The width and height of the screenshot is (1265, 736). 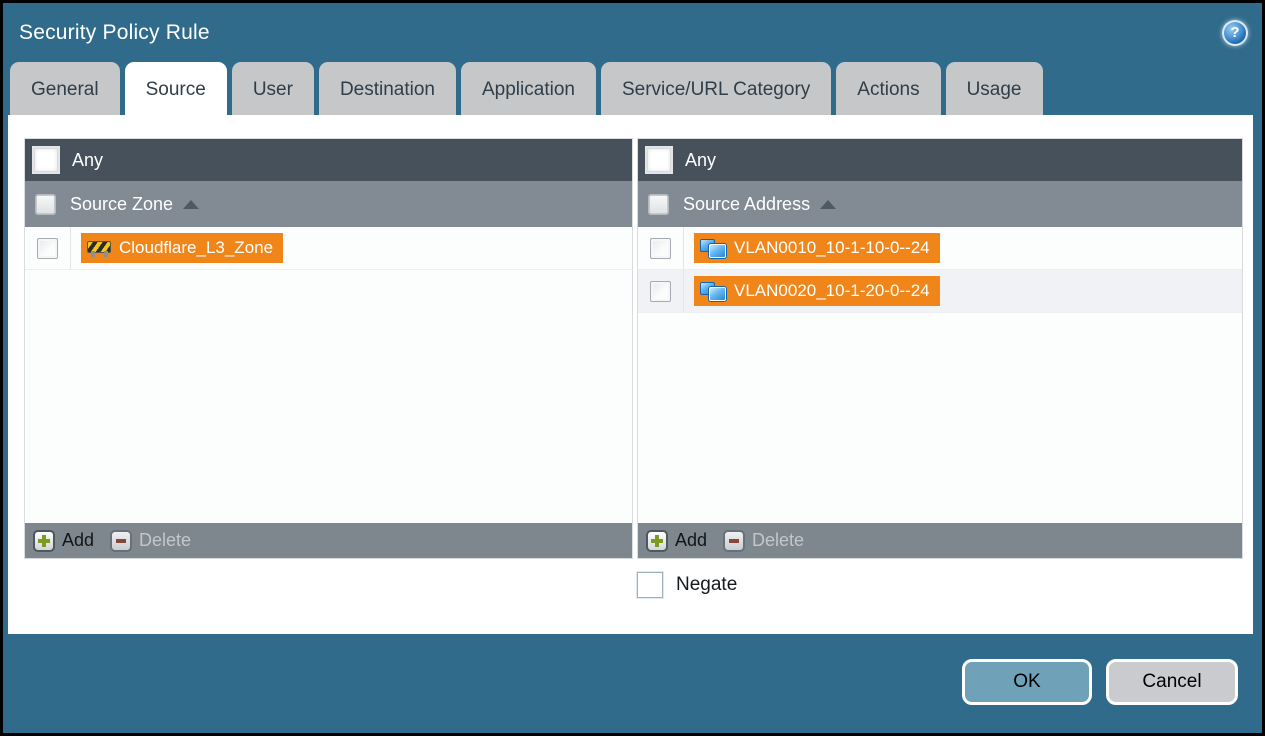 What do you see at coordinates (888, 88) in the screenshot?
I see `tab-actions: Actions` at bounding box center [888, 88].